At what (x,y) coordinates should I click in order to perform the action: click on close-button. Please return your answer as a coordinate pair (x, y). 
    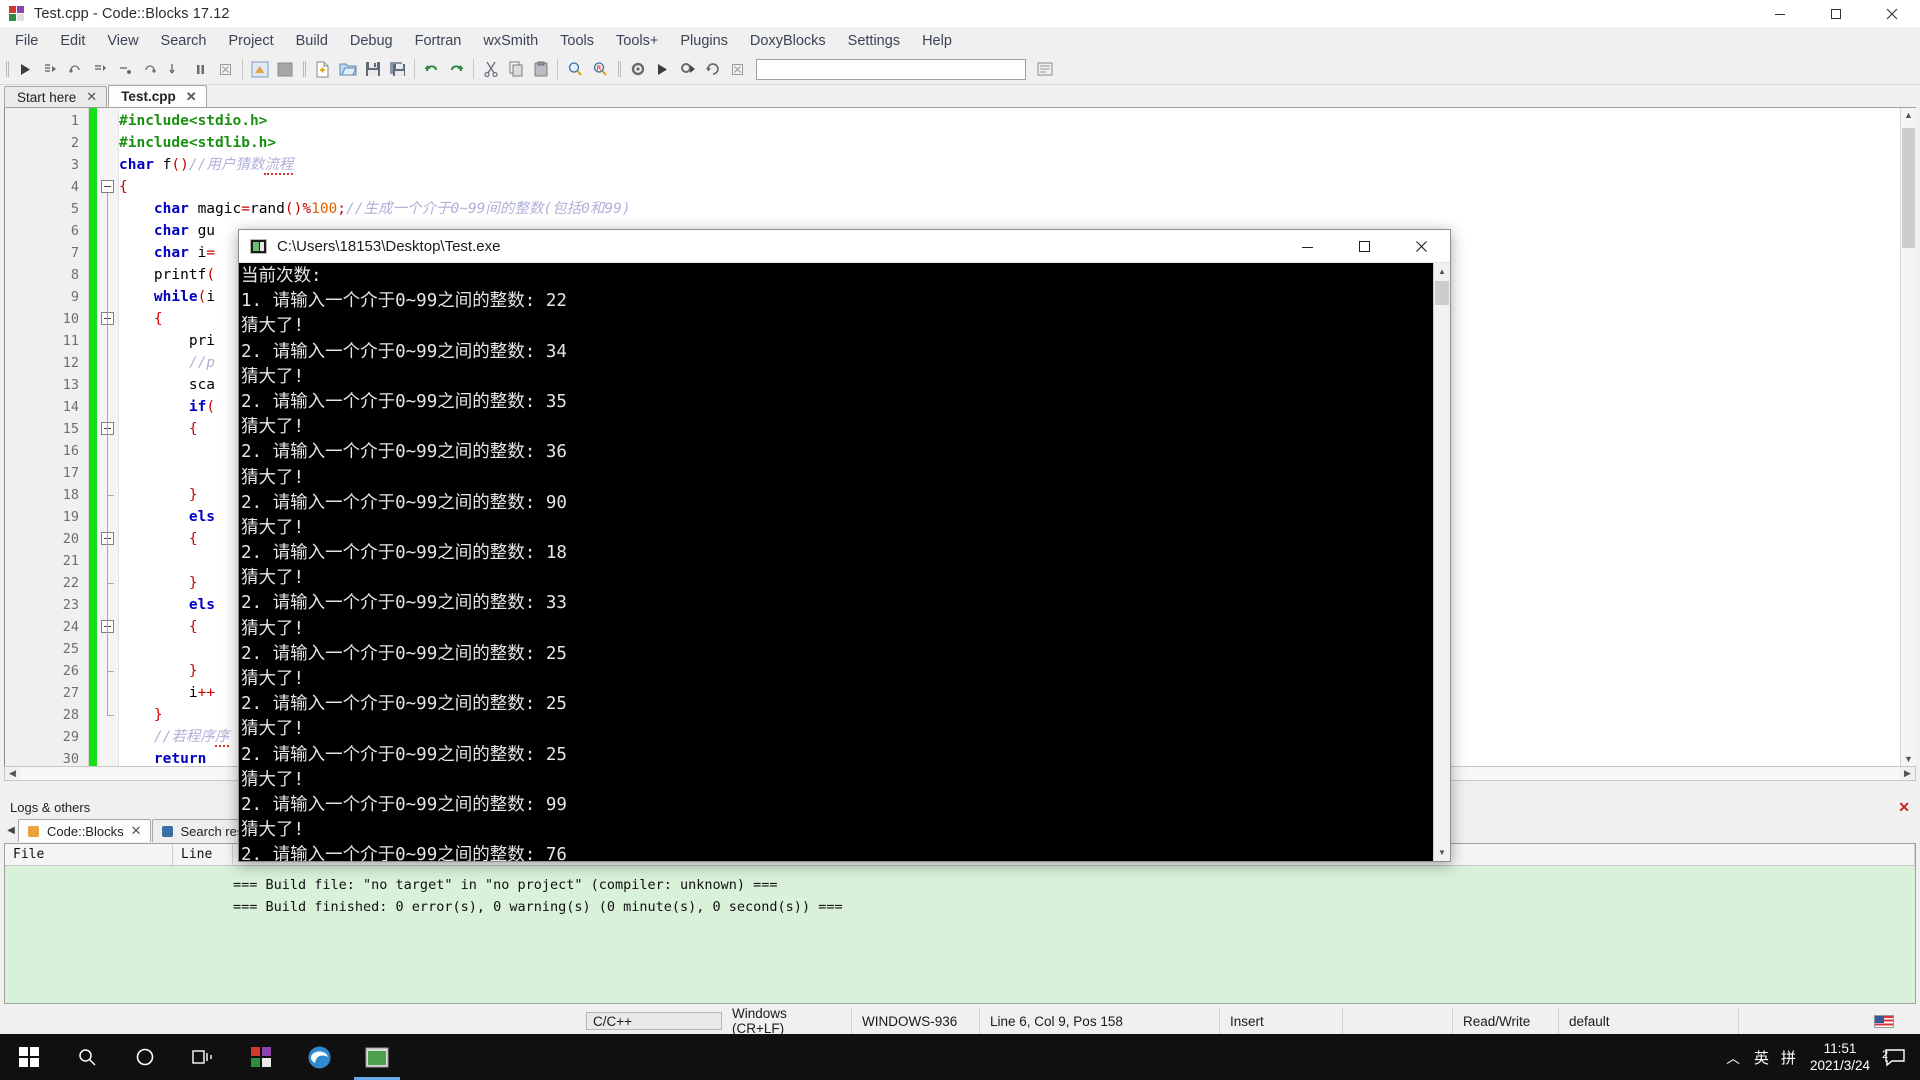
    Looking at the image, I should click on (1892, 14).